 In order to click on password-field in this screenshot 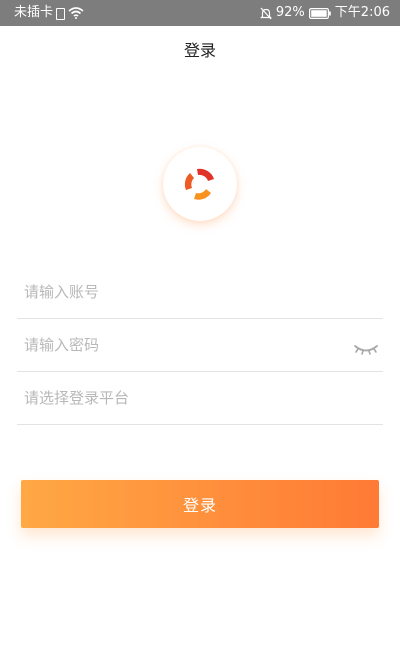, I will do `click(200, 345)`.